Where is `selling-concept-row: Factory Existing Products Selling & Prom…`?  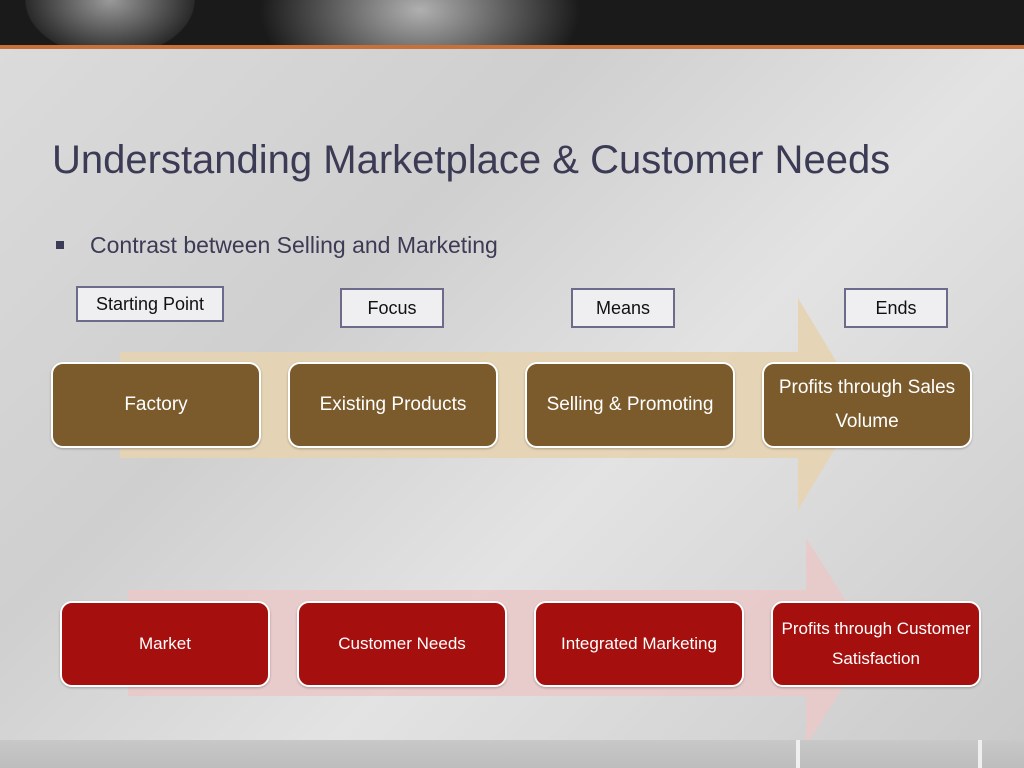
selling-concept-row: Factory Existing Products Selling & Prom… is located at coordinates (511, 405).